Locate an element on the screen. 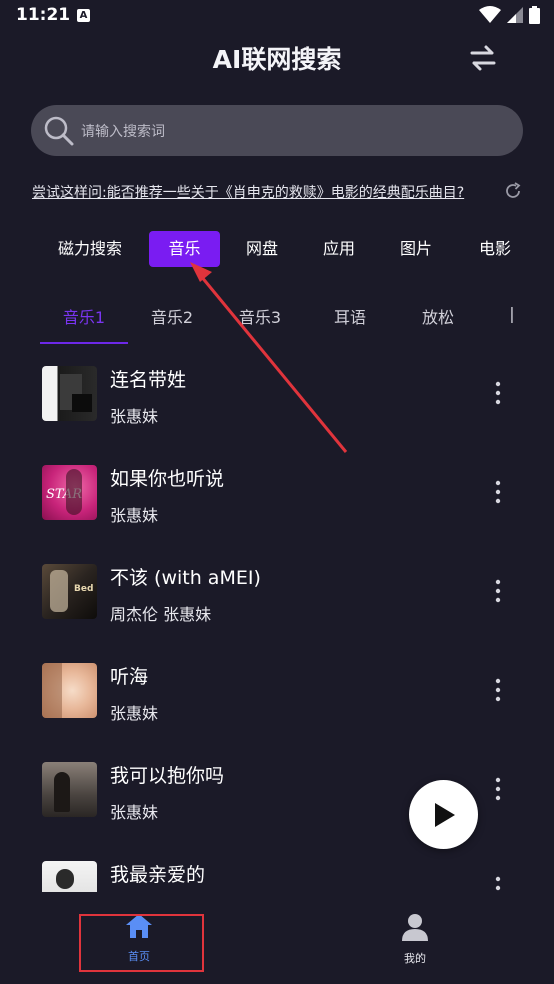 This screenshot has height=984, width=554. nav-mine-label: 我的 is located at coordinates (415, 958).